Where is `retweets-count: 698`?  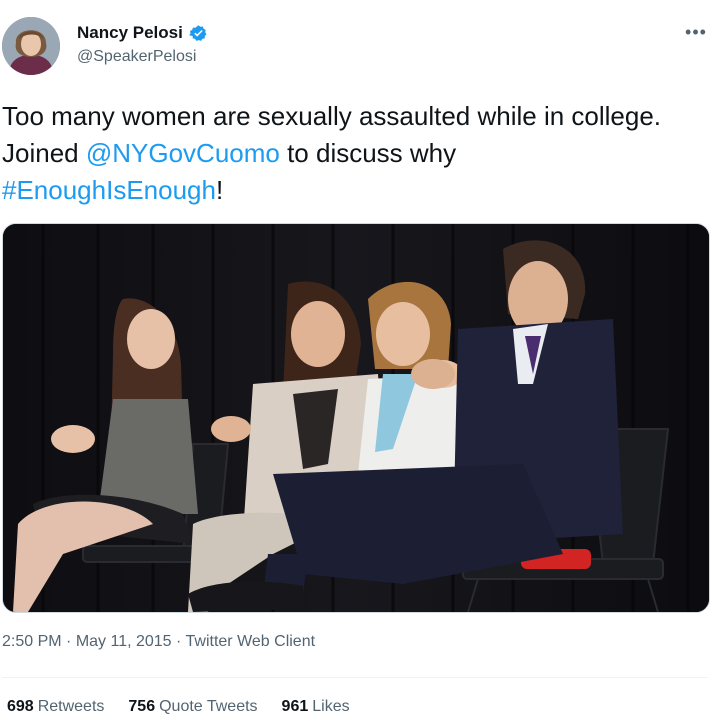
retweets-count: 698 is located at coordinates (20, 706).